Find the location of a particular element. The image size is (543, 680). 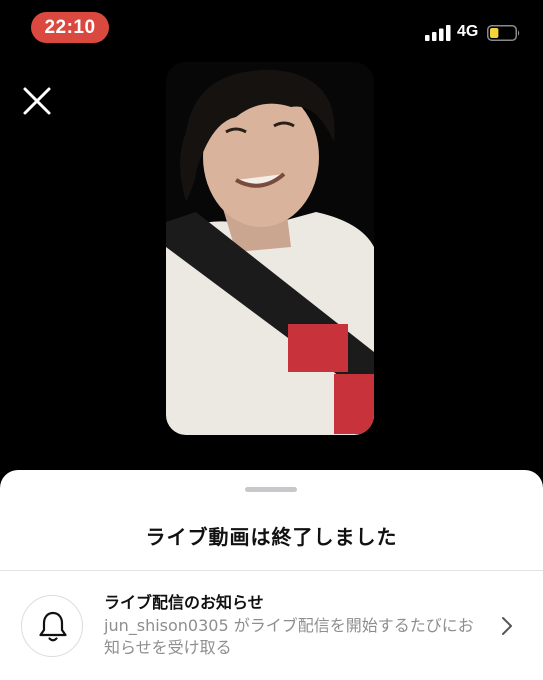

close-icon is located at coordinates (37, 101).